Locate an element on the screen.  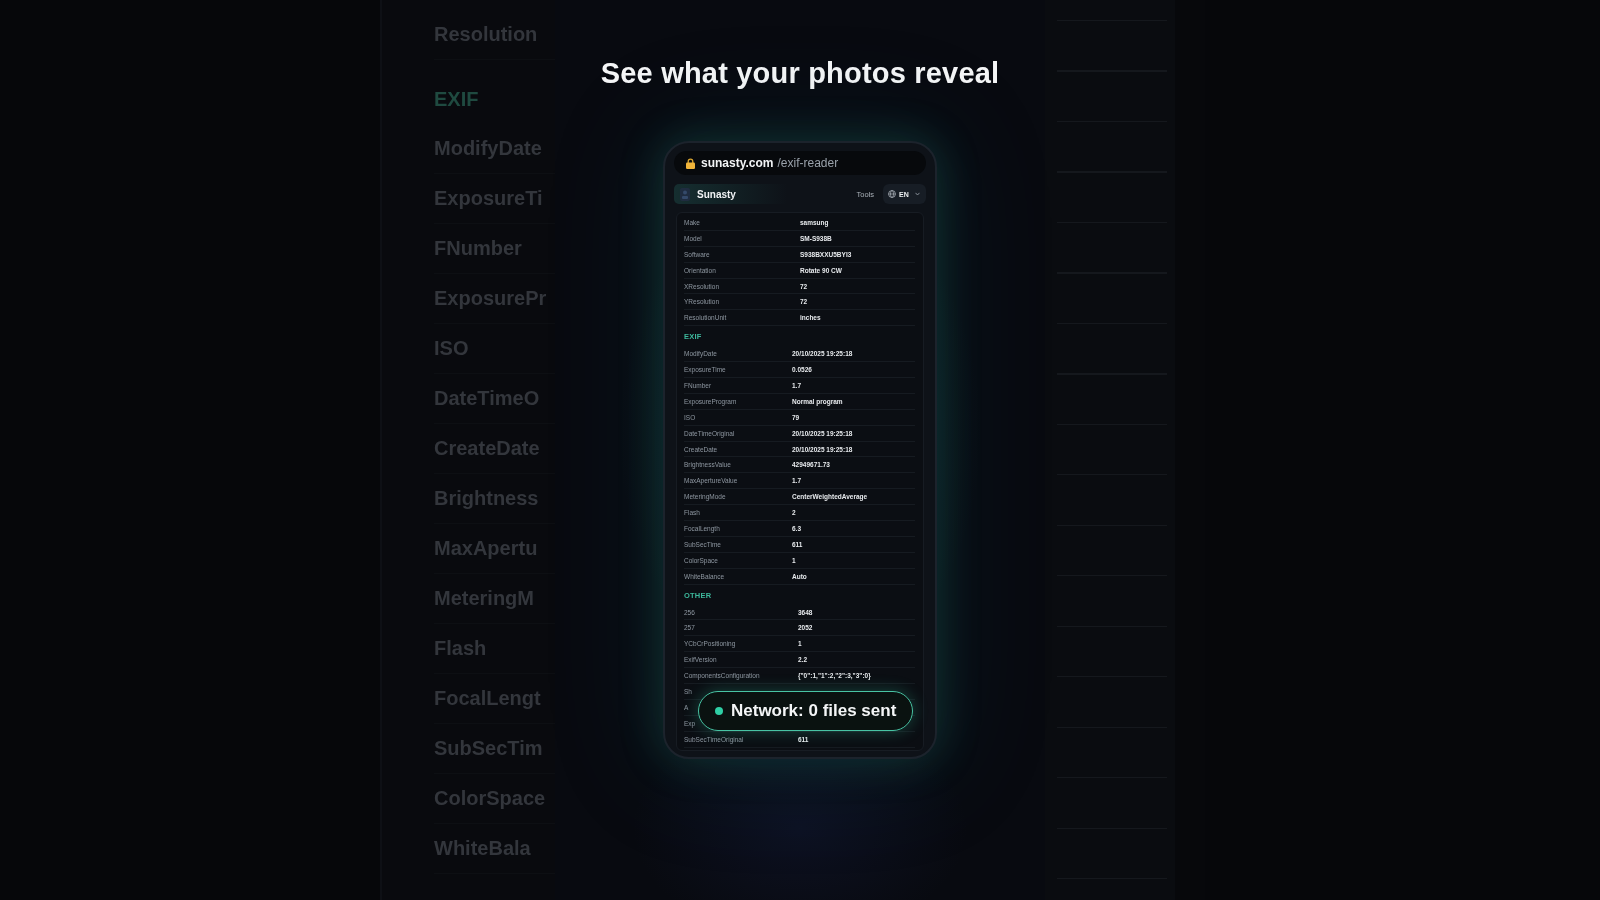
url-path: /exif-reader is located at coordinates (808, 163).